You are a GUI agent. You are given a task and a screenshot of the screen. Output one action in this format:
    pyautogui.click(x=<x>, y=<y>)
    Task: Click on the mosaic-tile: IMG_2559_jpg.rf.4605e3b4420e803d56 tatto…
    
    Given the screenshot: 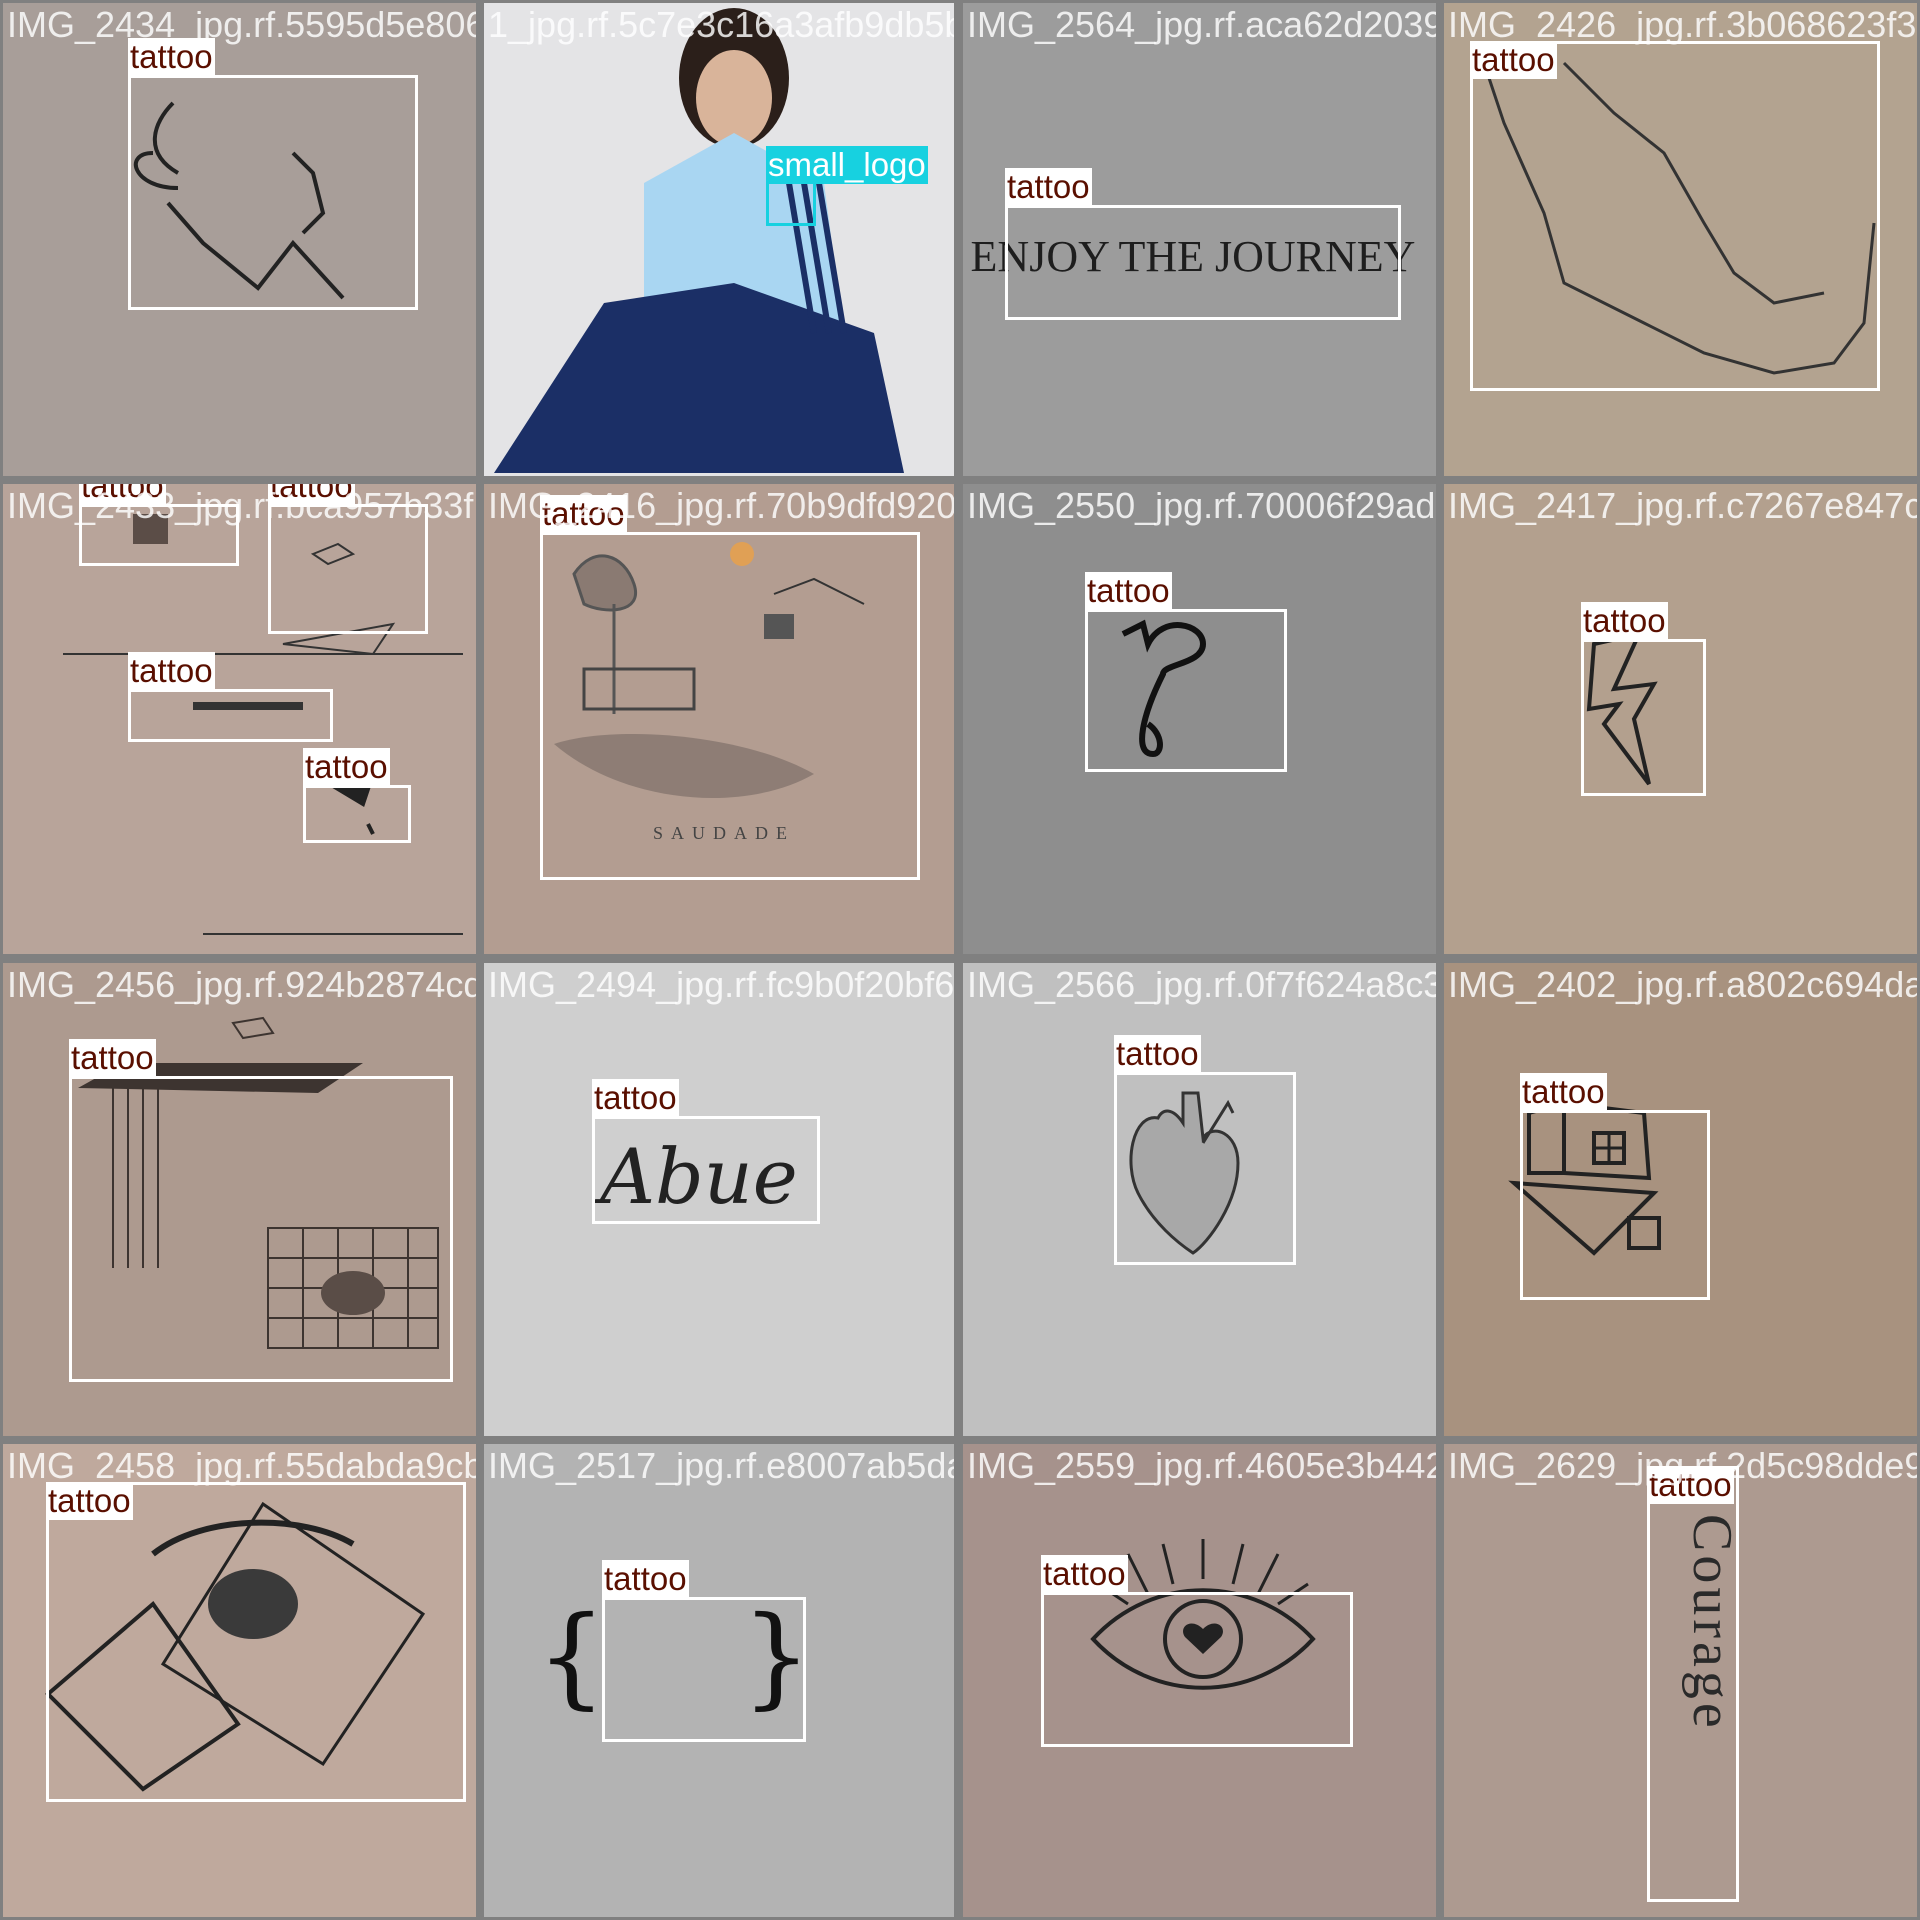 What is the action you would take?
    pyautogui.click(x=1199, y=1680)
    